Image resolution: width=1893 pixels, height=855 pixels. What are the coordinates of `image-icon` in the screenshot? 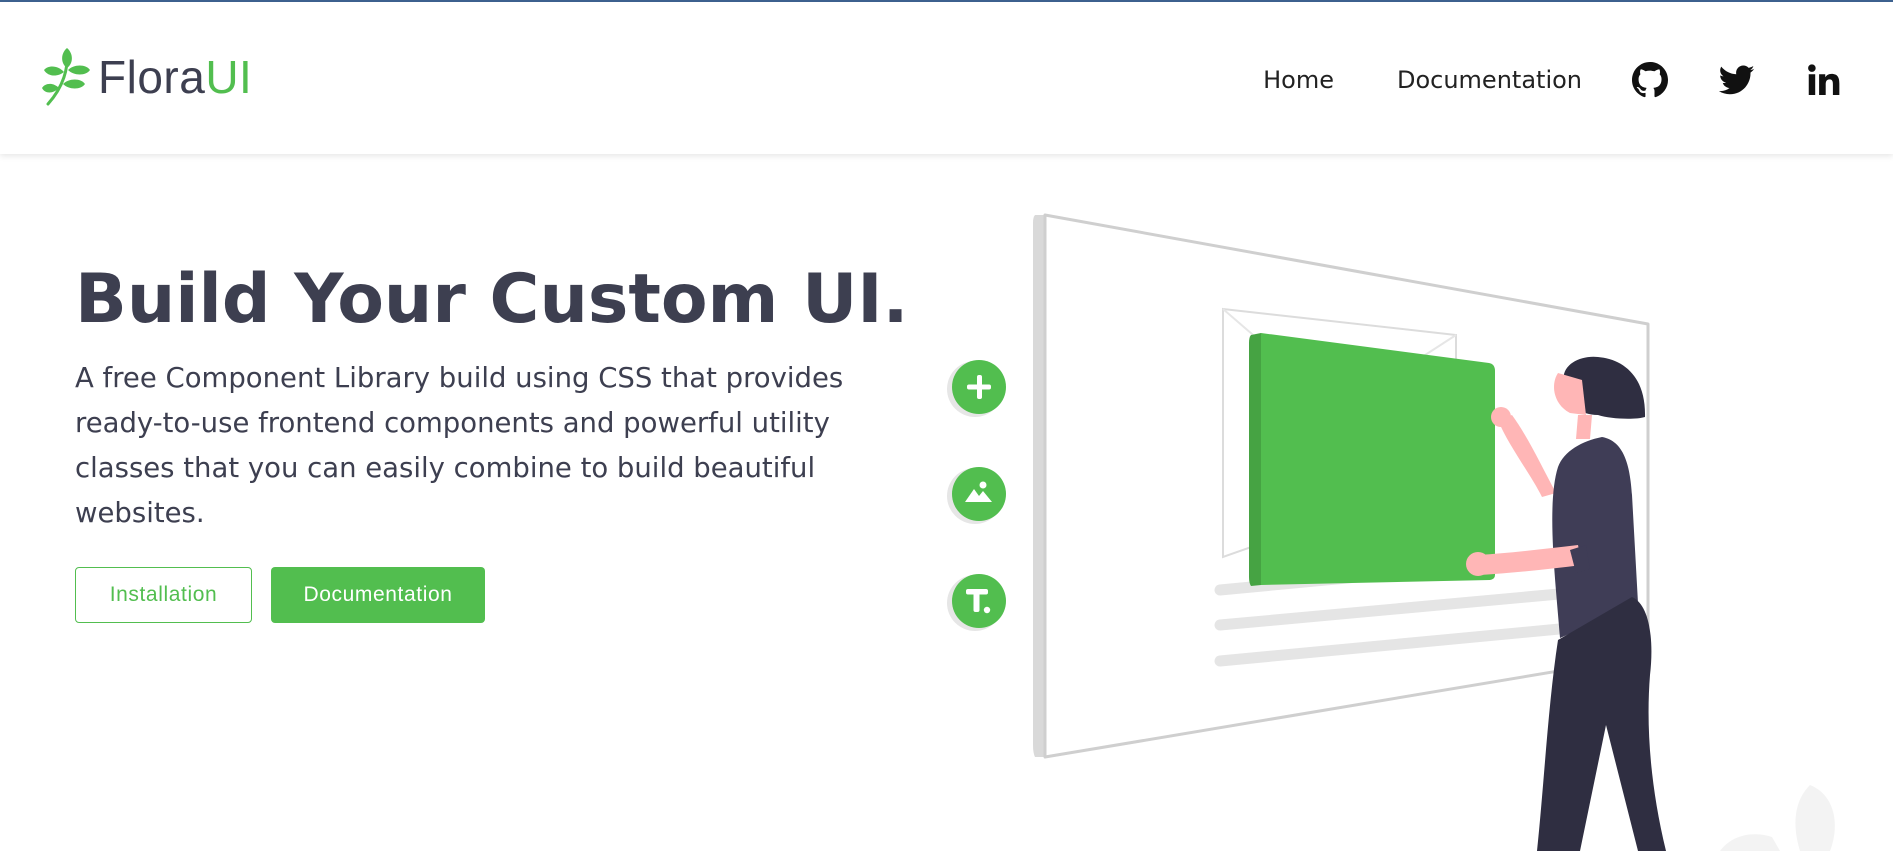 It's located at (976, 495).